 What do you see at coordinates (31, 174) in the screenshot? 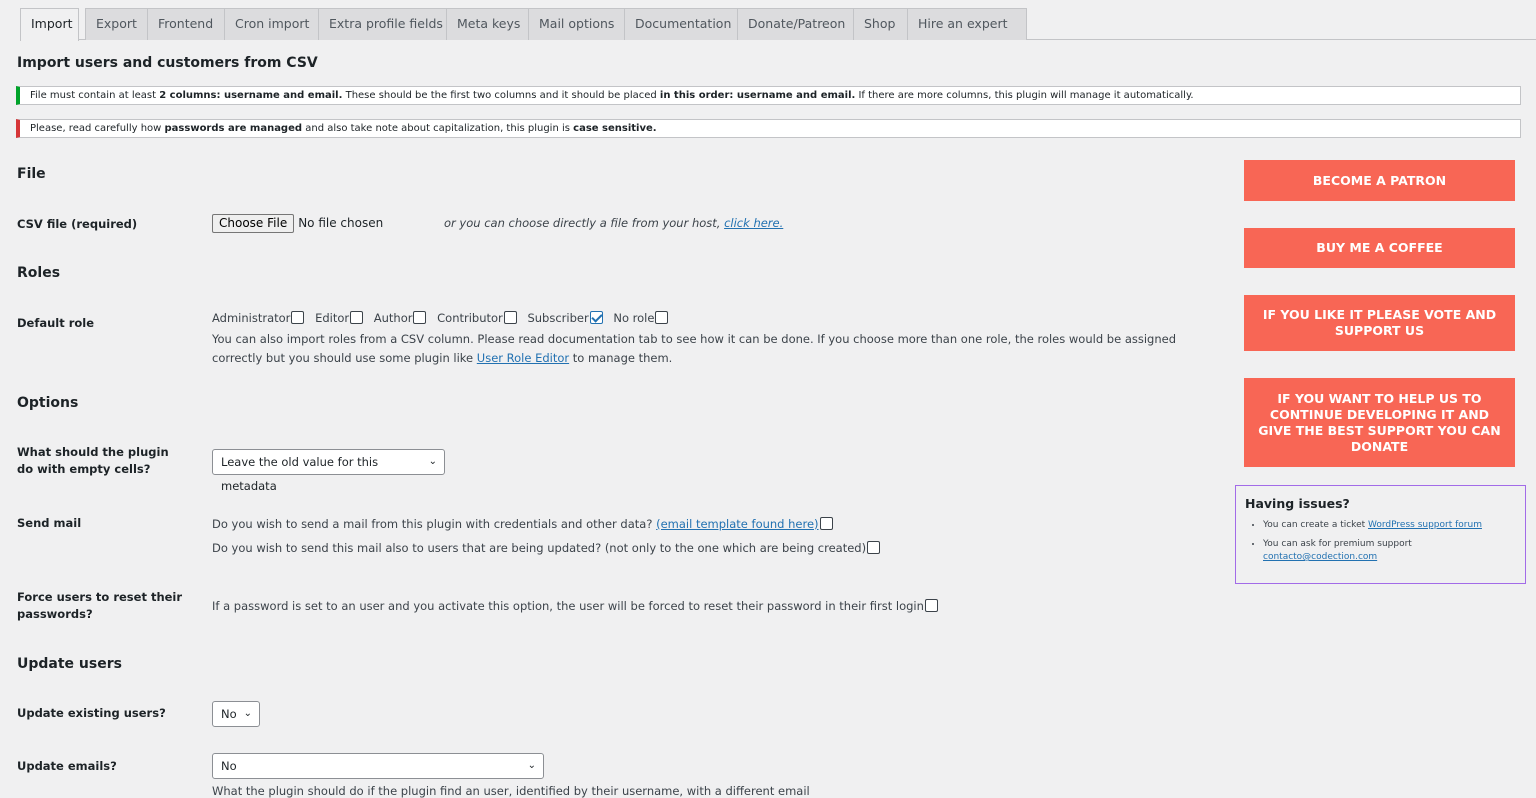
I see `section-title-file: File` at bounding box center [31, 174].